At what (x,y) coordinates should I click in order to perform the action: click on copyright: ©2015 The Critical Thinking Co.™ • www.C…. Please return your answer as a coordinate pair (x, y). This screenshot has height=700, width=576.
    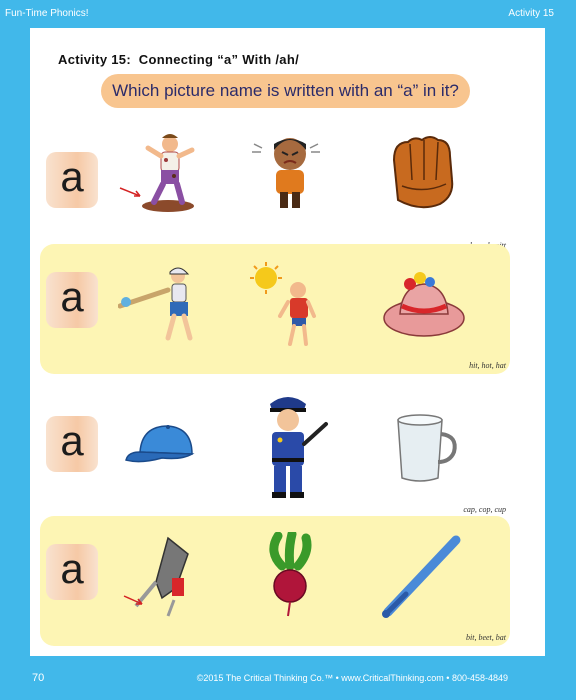
    Looking at the image, I should click on (352, 678).